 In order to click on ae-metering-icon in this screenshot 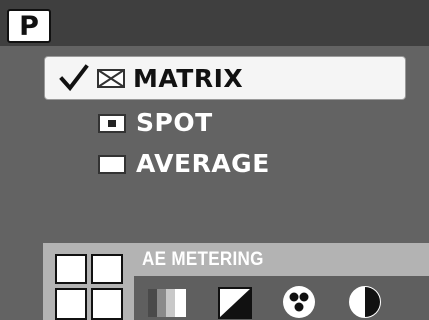, I will do `click(89, 287)`.